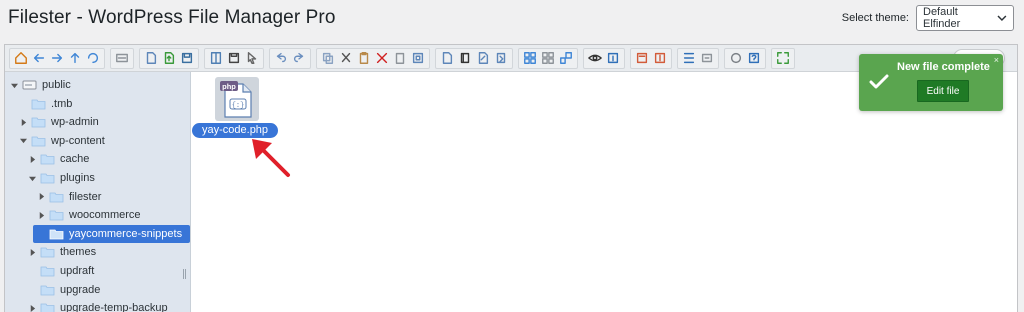 The height and width of the screenshot is (312, 1024). Describe the element at coordinates (62, 103) in the screenshot. I see `tree-item-label: .tmb` at that location.